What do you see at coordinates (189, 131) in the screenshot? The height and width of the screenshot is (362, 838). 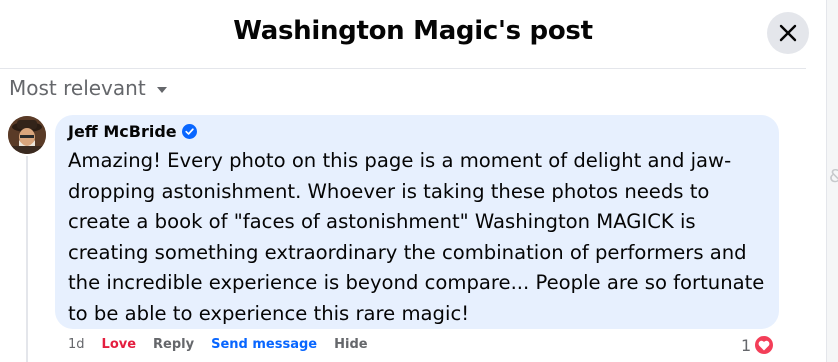 I see `verified-badge-icon` at bounding box center [189, 131].